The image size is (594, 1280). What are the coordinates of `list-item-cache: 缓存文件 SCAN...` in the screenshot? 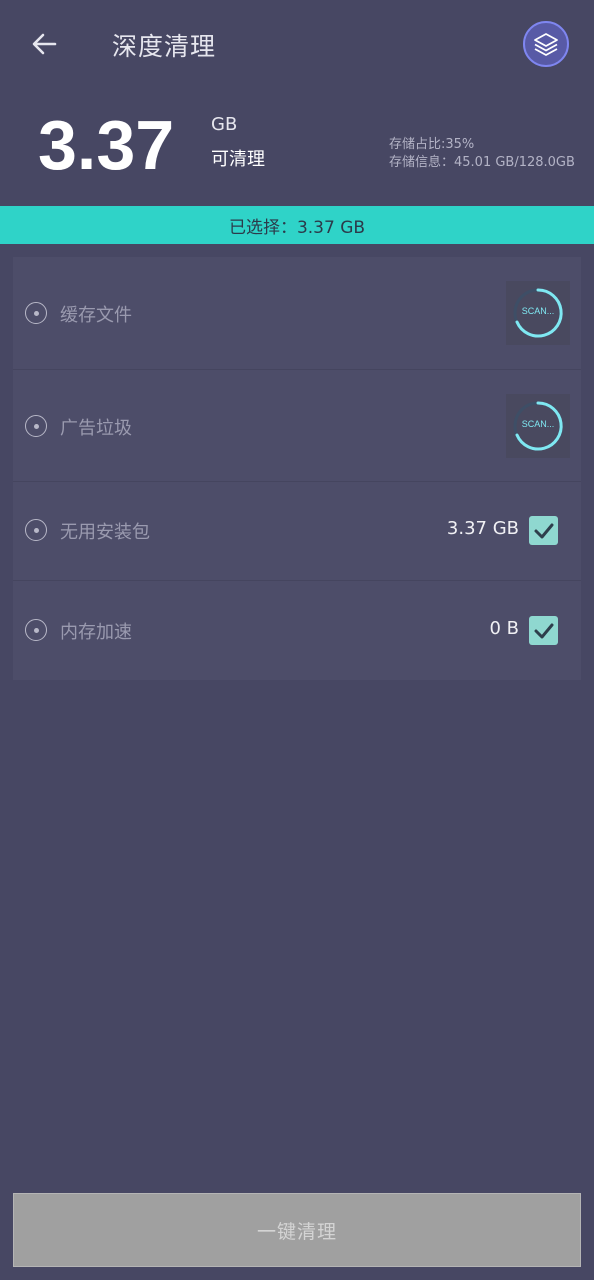 It's located at (297, 313).